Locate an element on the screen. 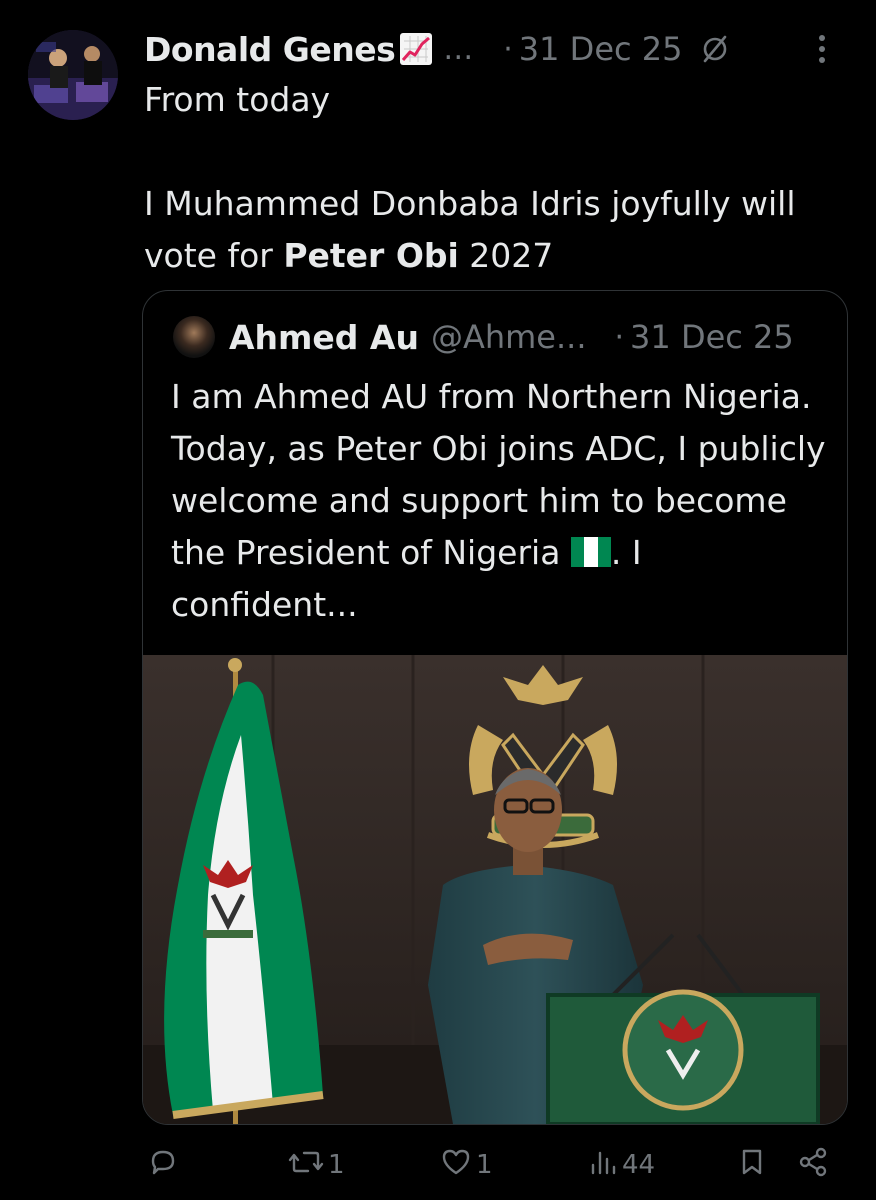 Image resolution: width=876 pixels, height=1200 pixels. like-button: 1 is located at coordinates (466, 1165).